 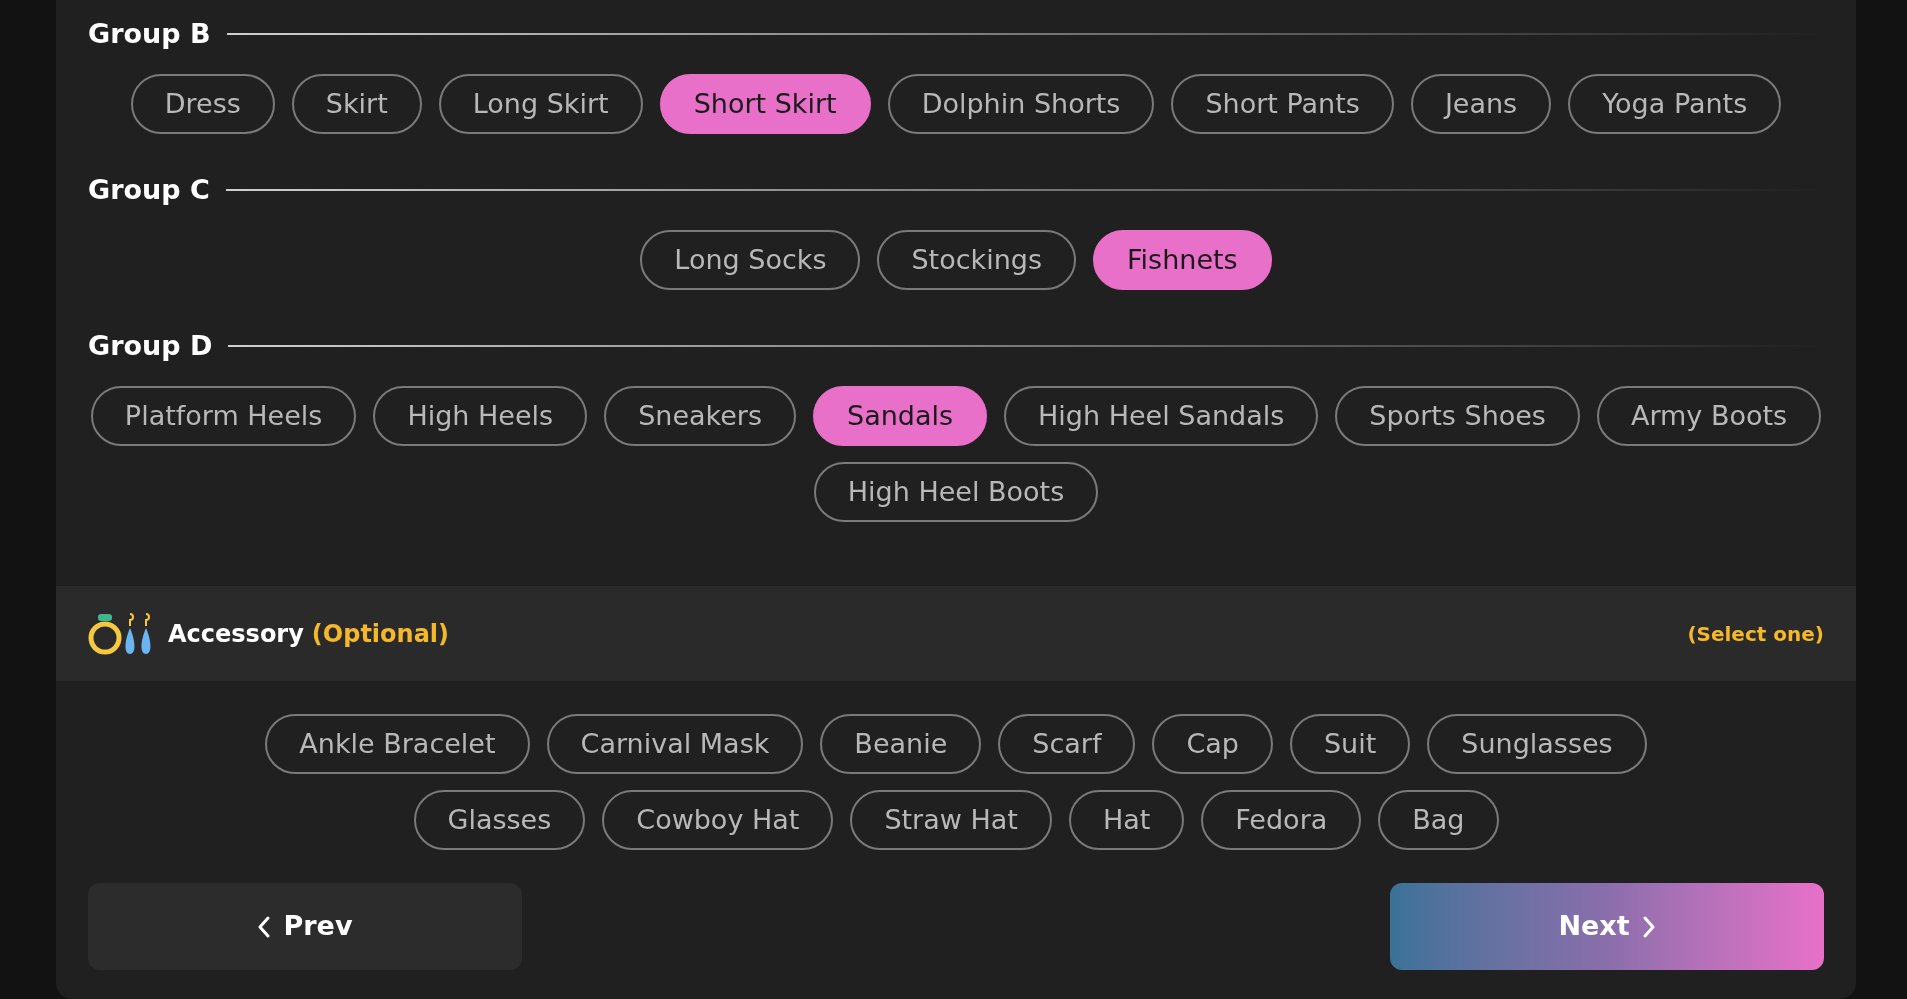 What do you see at coordinates (1021, 104) in the screenshot?
I see `option-chip: Dolphin Shorts` at bounding box center [1021, 104].